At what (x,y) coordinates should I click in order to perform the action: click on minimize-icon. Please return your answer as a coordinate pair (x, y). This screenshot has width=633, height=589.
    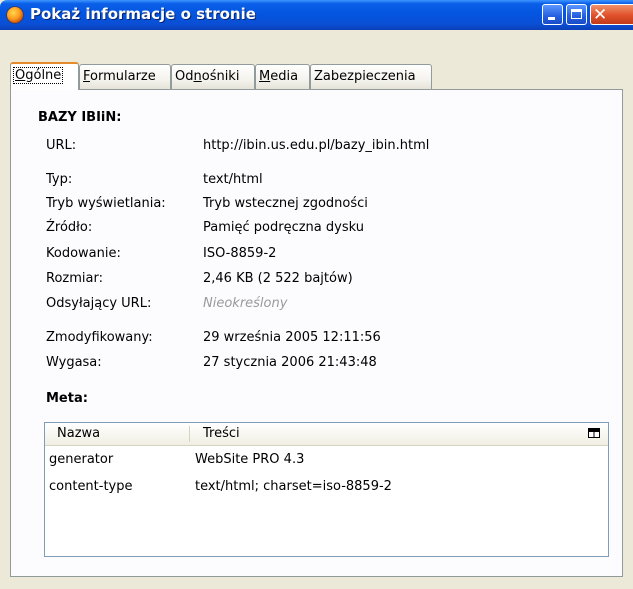
    Looking at the image, I should click on (551, 18).